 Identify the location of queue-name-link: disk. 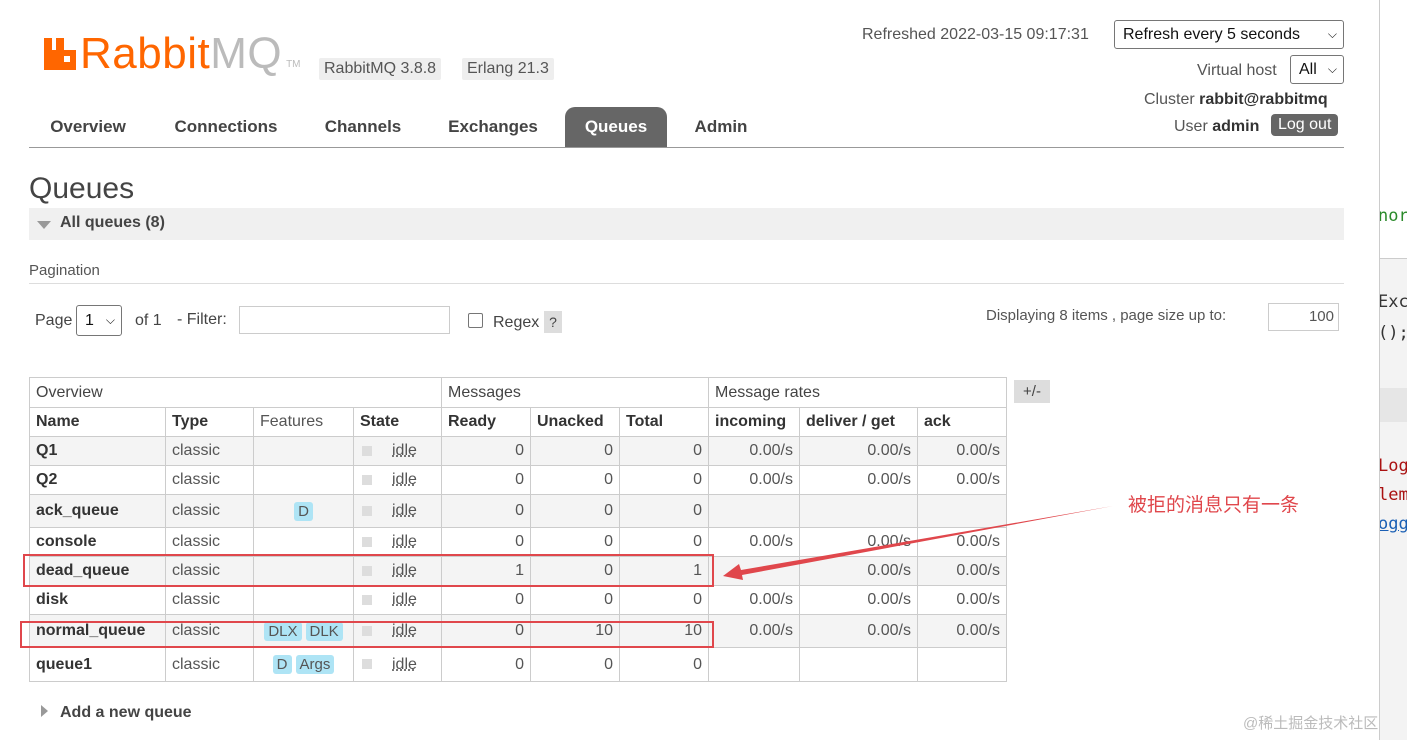
(97, 600).